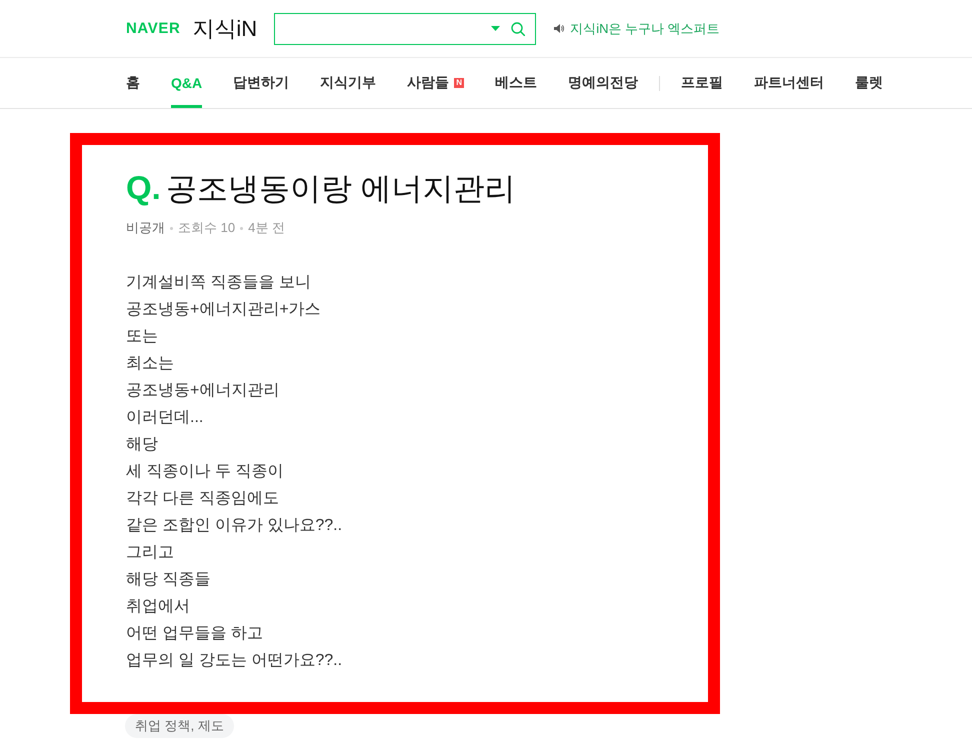 Image resolution: width=972 pixels, height=756 pixels. I want to click on body-line: 해당, so click(142, 445).